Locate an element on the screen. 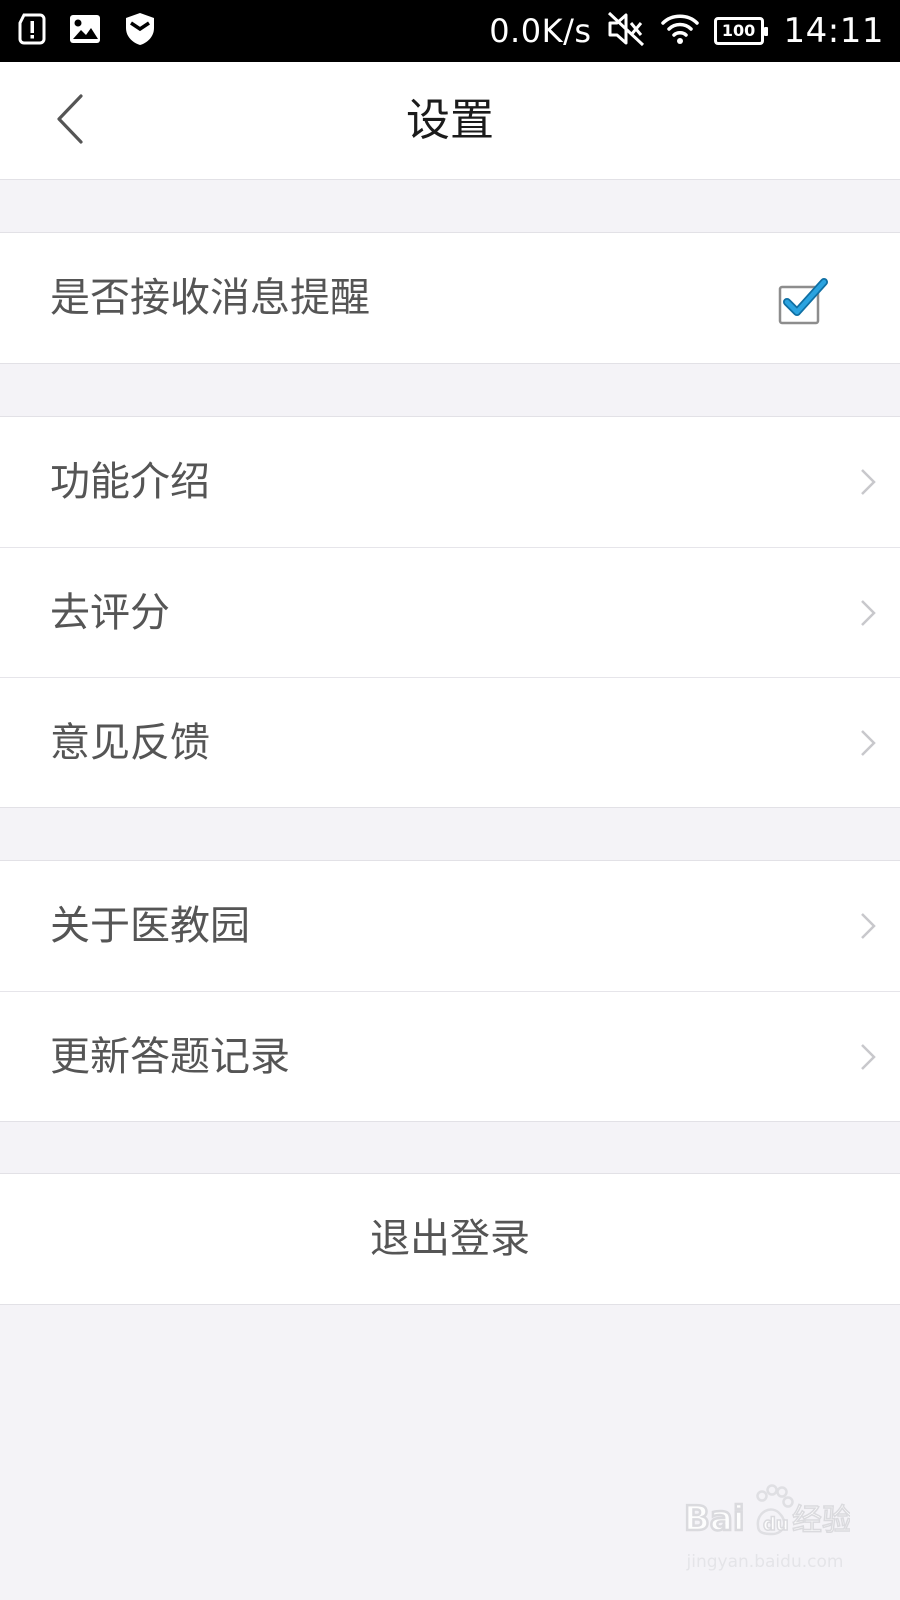 The height and width of the screenshot is (1600, 900). battery-level: 100 is located at coordinates (738, 30).